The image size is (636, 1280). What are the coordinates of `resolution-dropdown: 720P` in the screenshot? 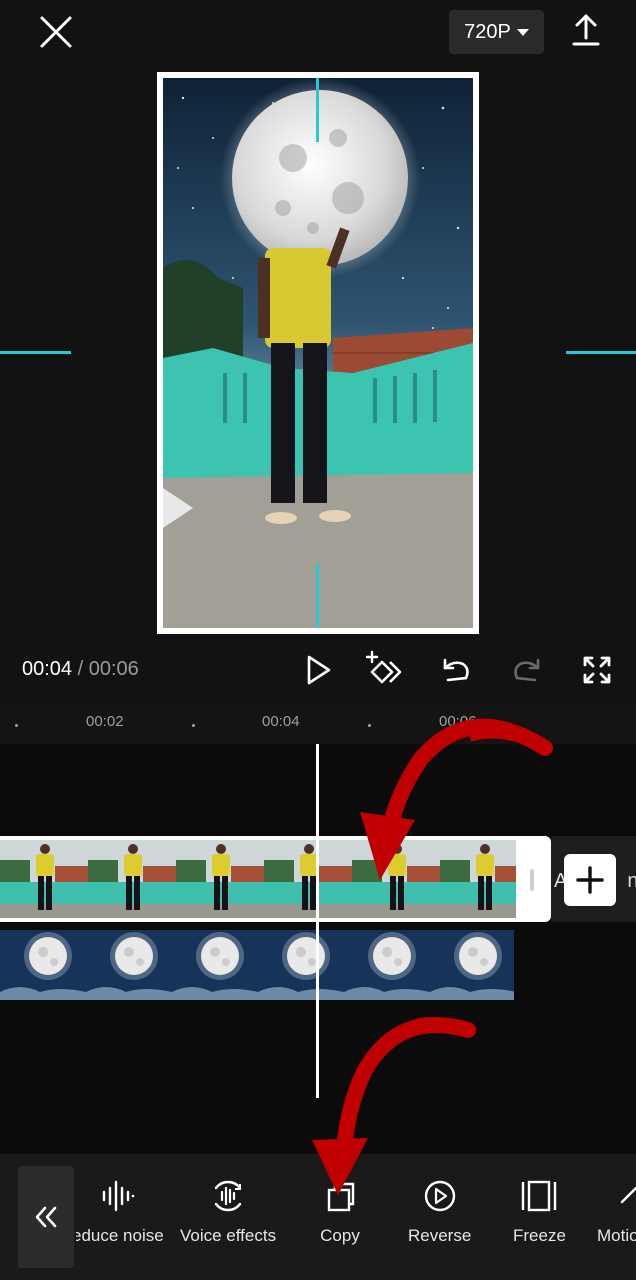 It's located at (496, 32).